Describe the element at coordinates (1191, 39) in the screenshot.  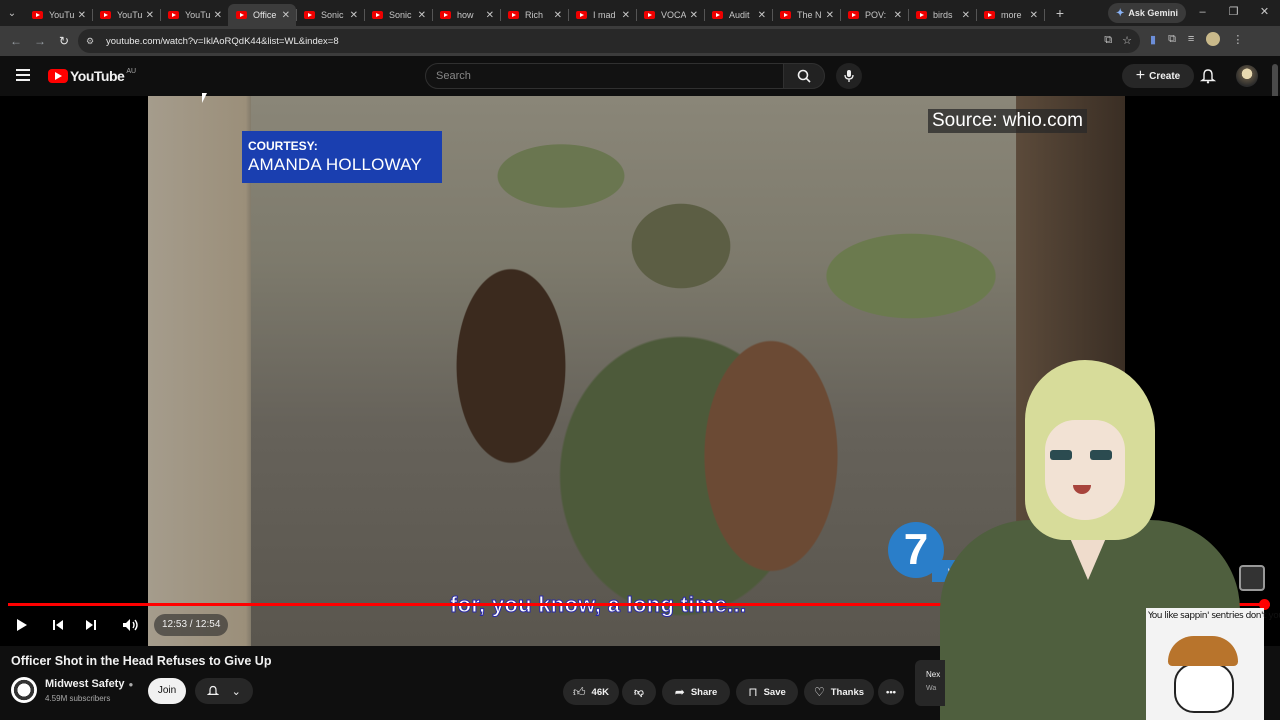
I see `media-control-icon: ≡` at that location.